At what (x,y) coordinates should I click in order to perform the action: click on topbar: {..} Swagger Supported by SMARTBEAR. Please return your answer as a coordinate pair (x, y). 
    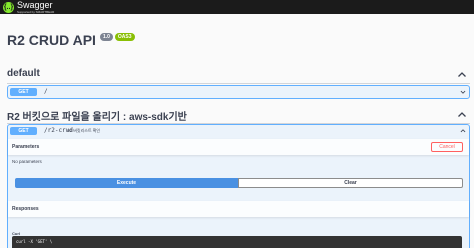
    Looking at the image, I should click on (237, 7).